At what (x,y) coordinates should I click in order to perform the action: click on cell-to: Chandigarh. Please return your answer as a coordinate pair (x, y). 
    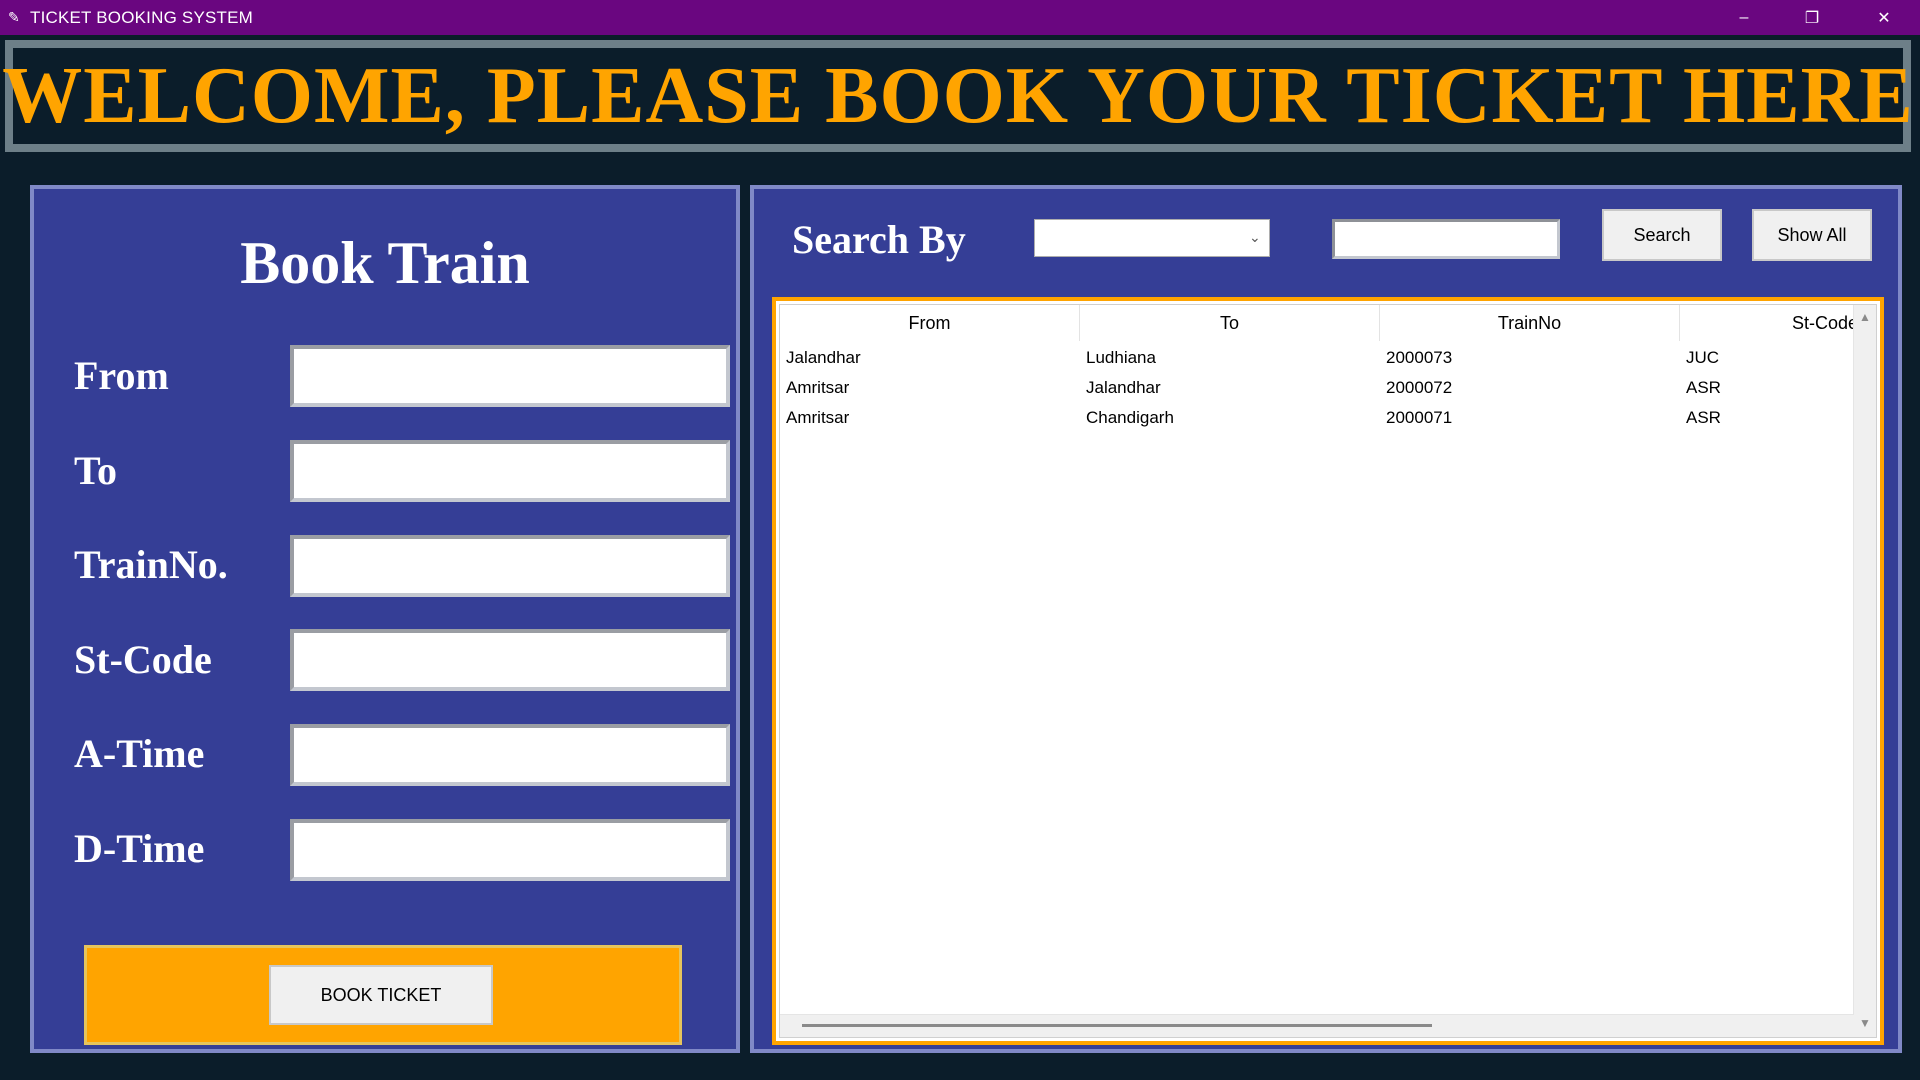
    Looking at the image, I should click on (1130, 417).